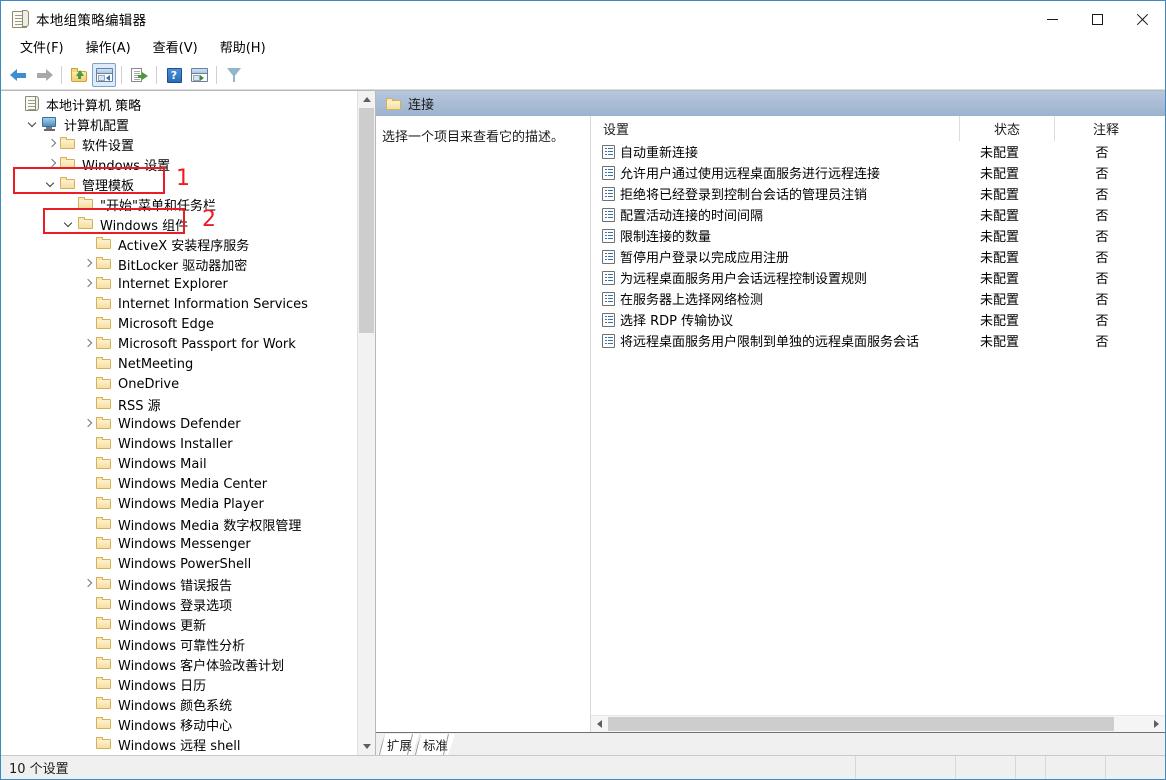  I want to click on column-header-comment: 注释, so click(1110, 128).